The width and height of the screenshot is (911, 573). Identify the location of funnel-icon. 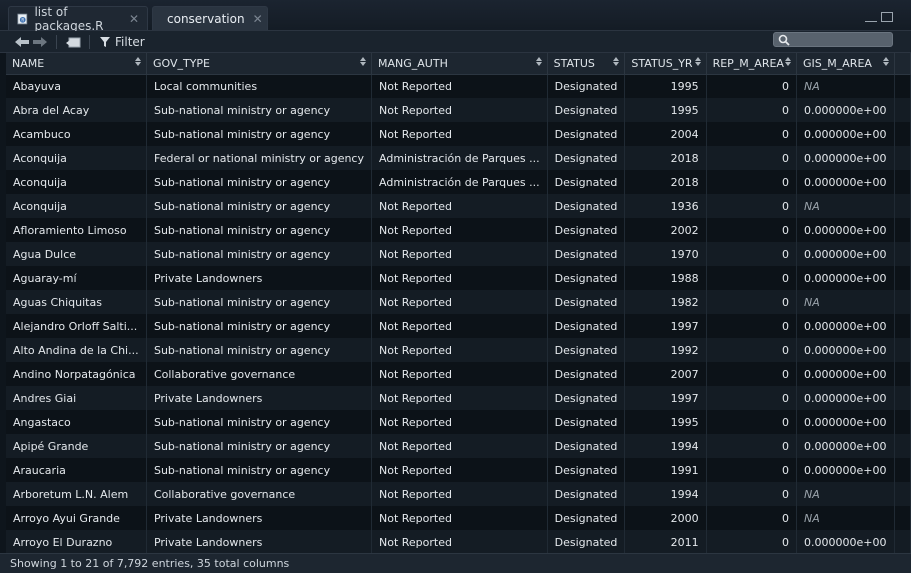
(105, 41).